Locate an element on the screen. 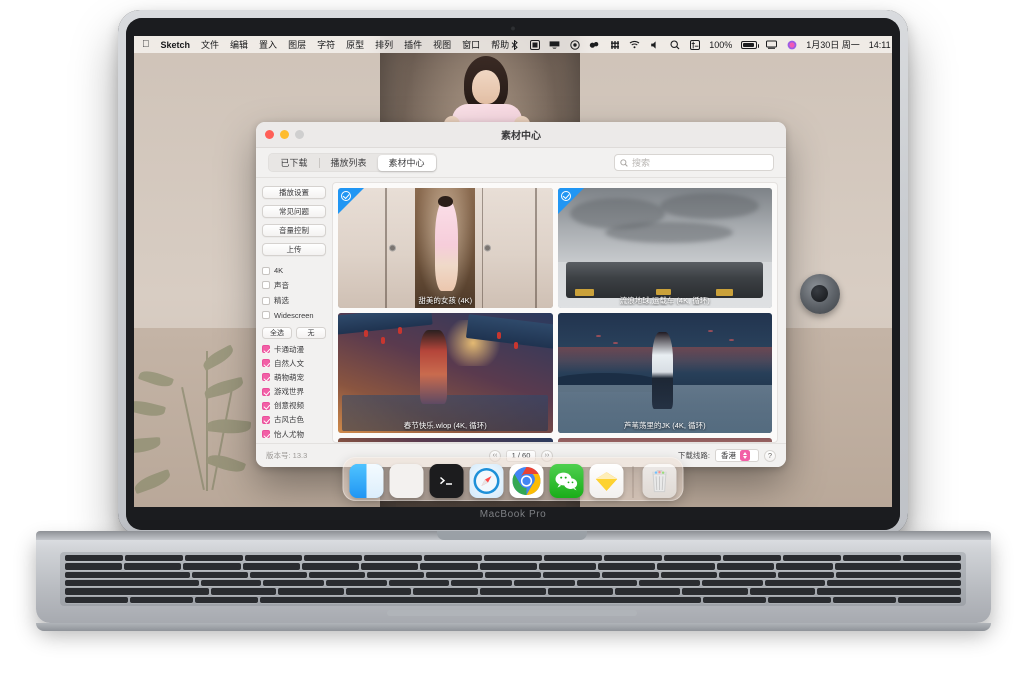  checkbox-cute-pets is located at coordinates (266, 377).